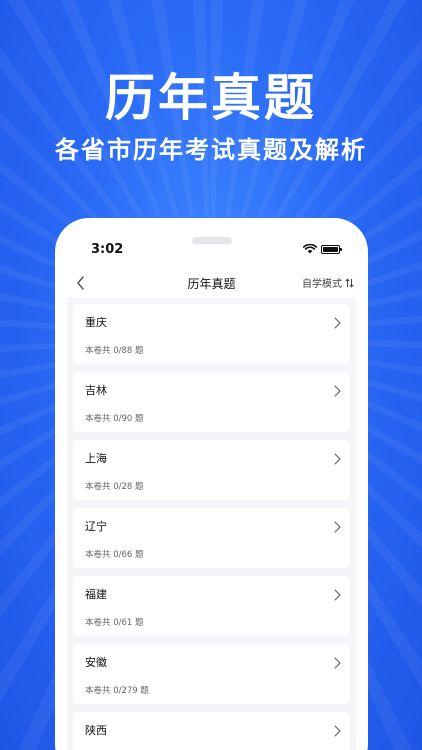 The height and width of the screenshot is (750, 422). Describe the element at coordinates (211, 150) in the screenshot. I see `hero-subtitle: 各省市历年考试真题及解析` at that location.